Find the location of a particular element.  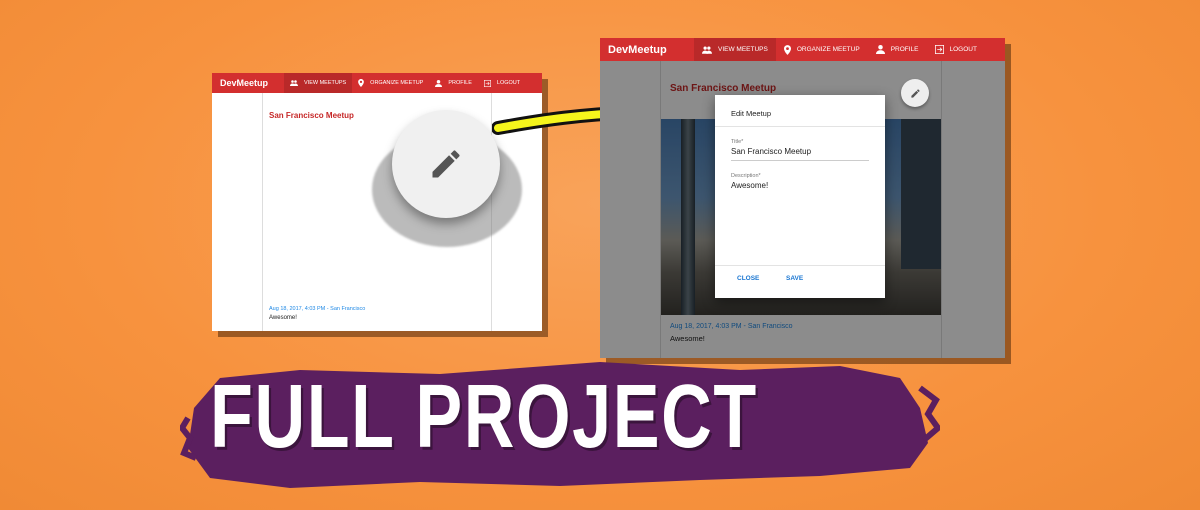

dialog-title: Edit Meetup is located at coordinates (751, 113).